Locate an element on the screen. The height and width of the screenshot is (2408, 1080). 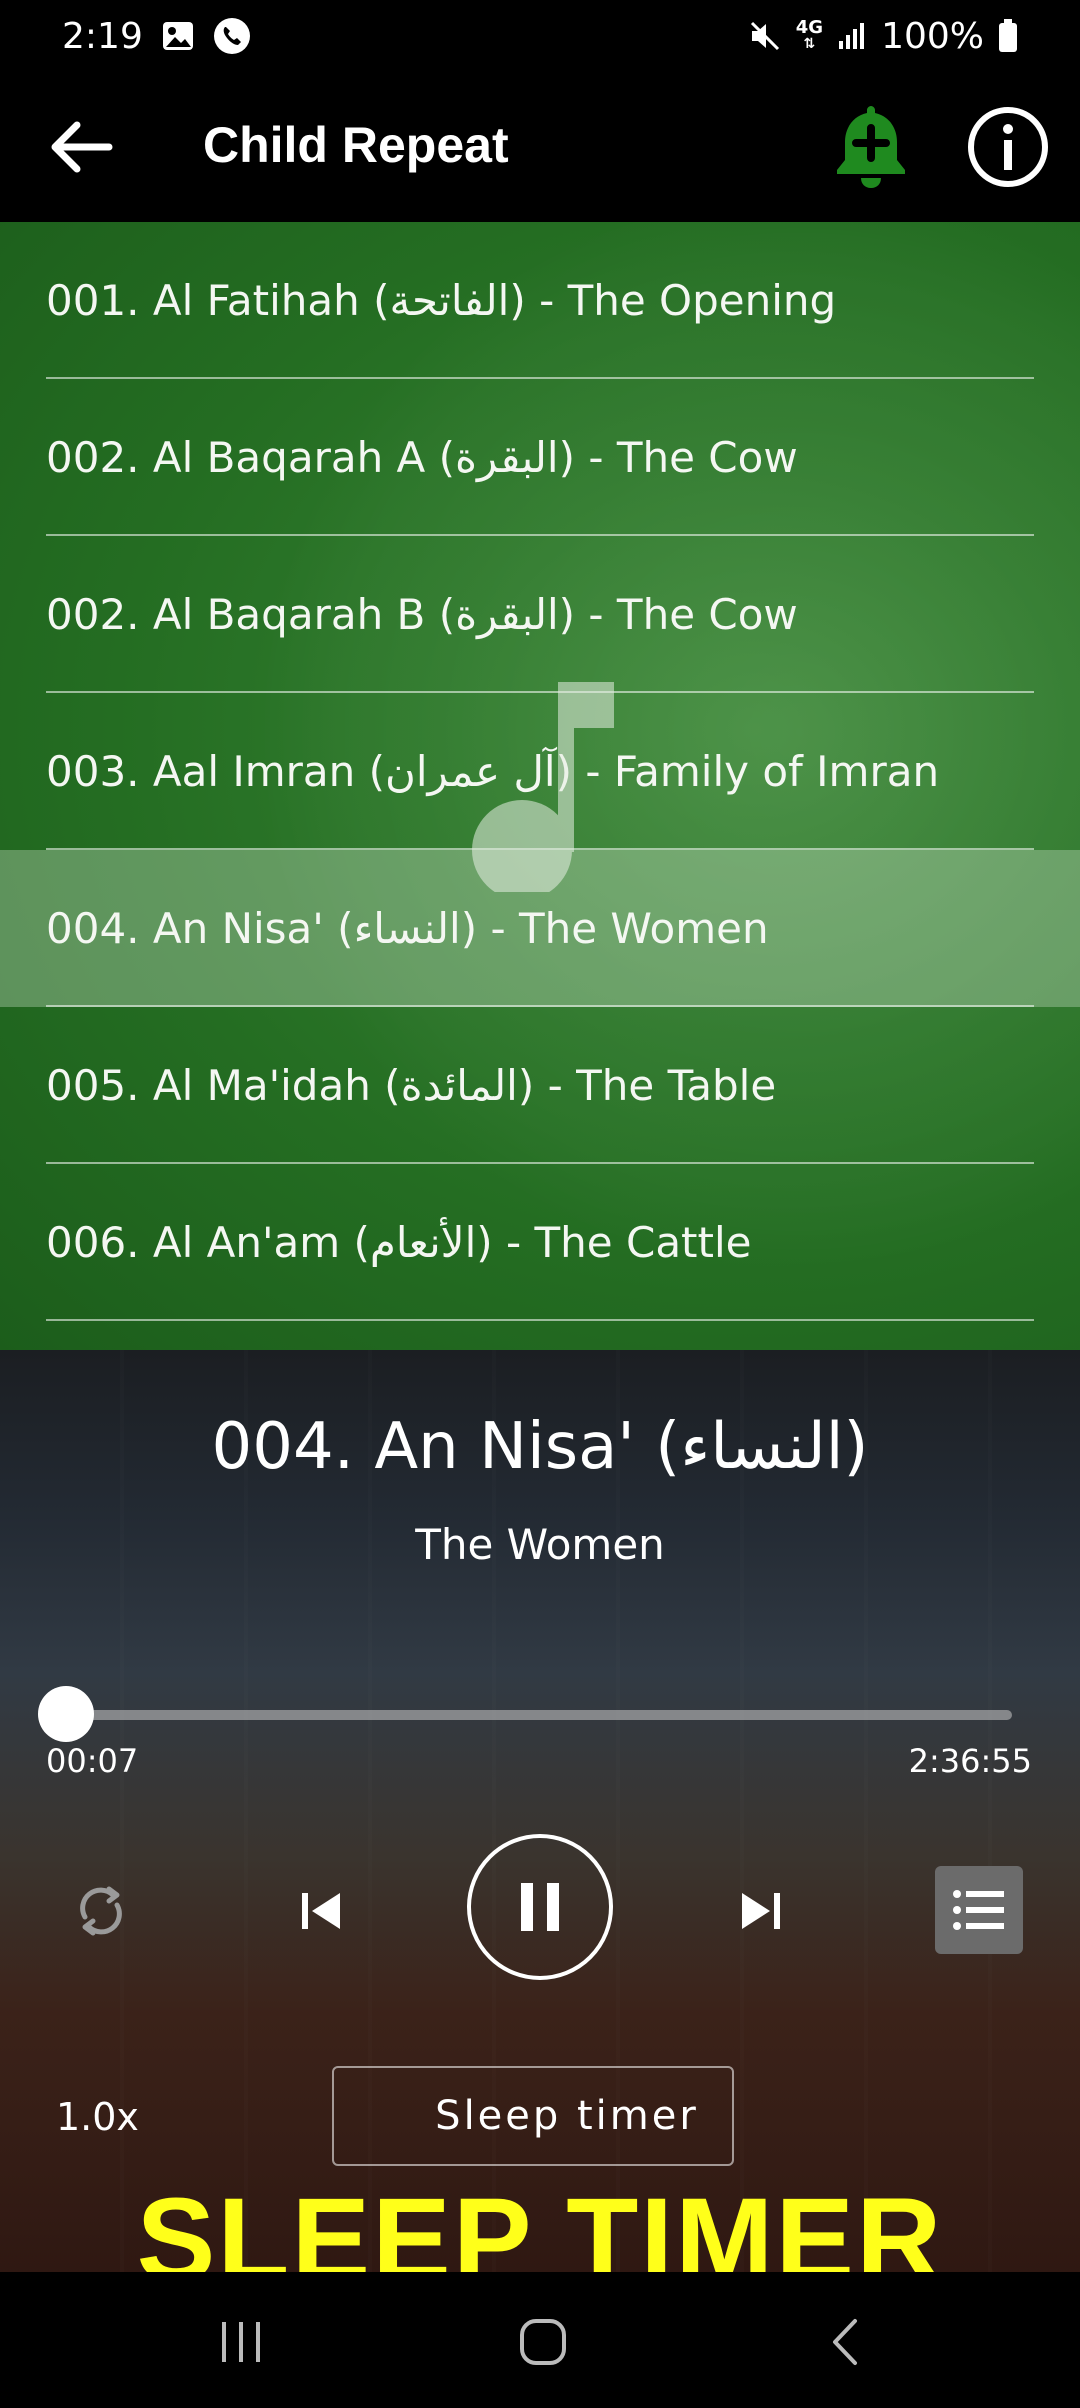
now-playing-subtitle: The Women is located at coordinates (540, 1544).